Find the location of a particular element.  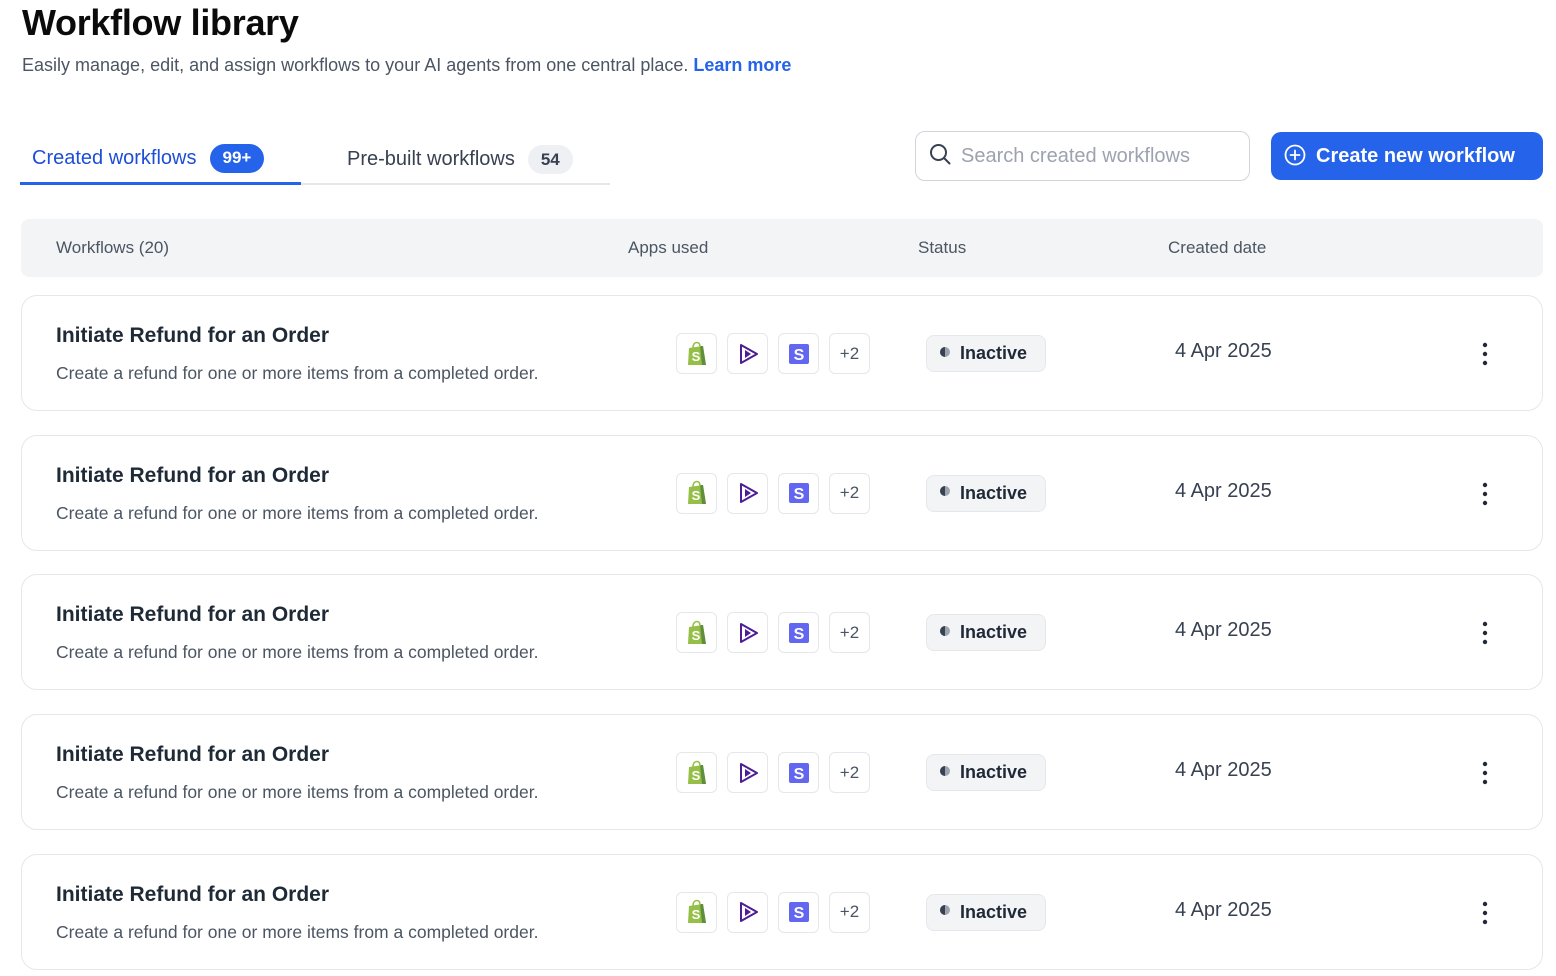

create-new-workflow-button: Create new workflow is located at coordinates (1407, 156).